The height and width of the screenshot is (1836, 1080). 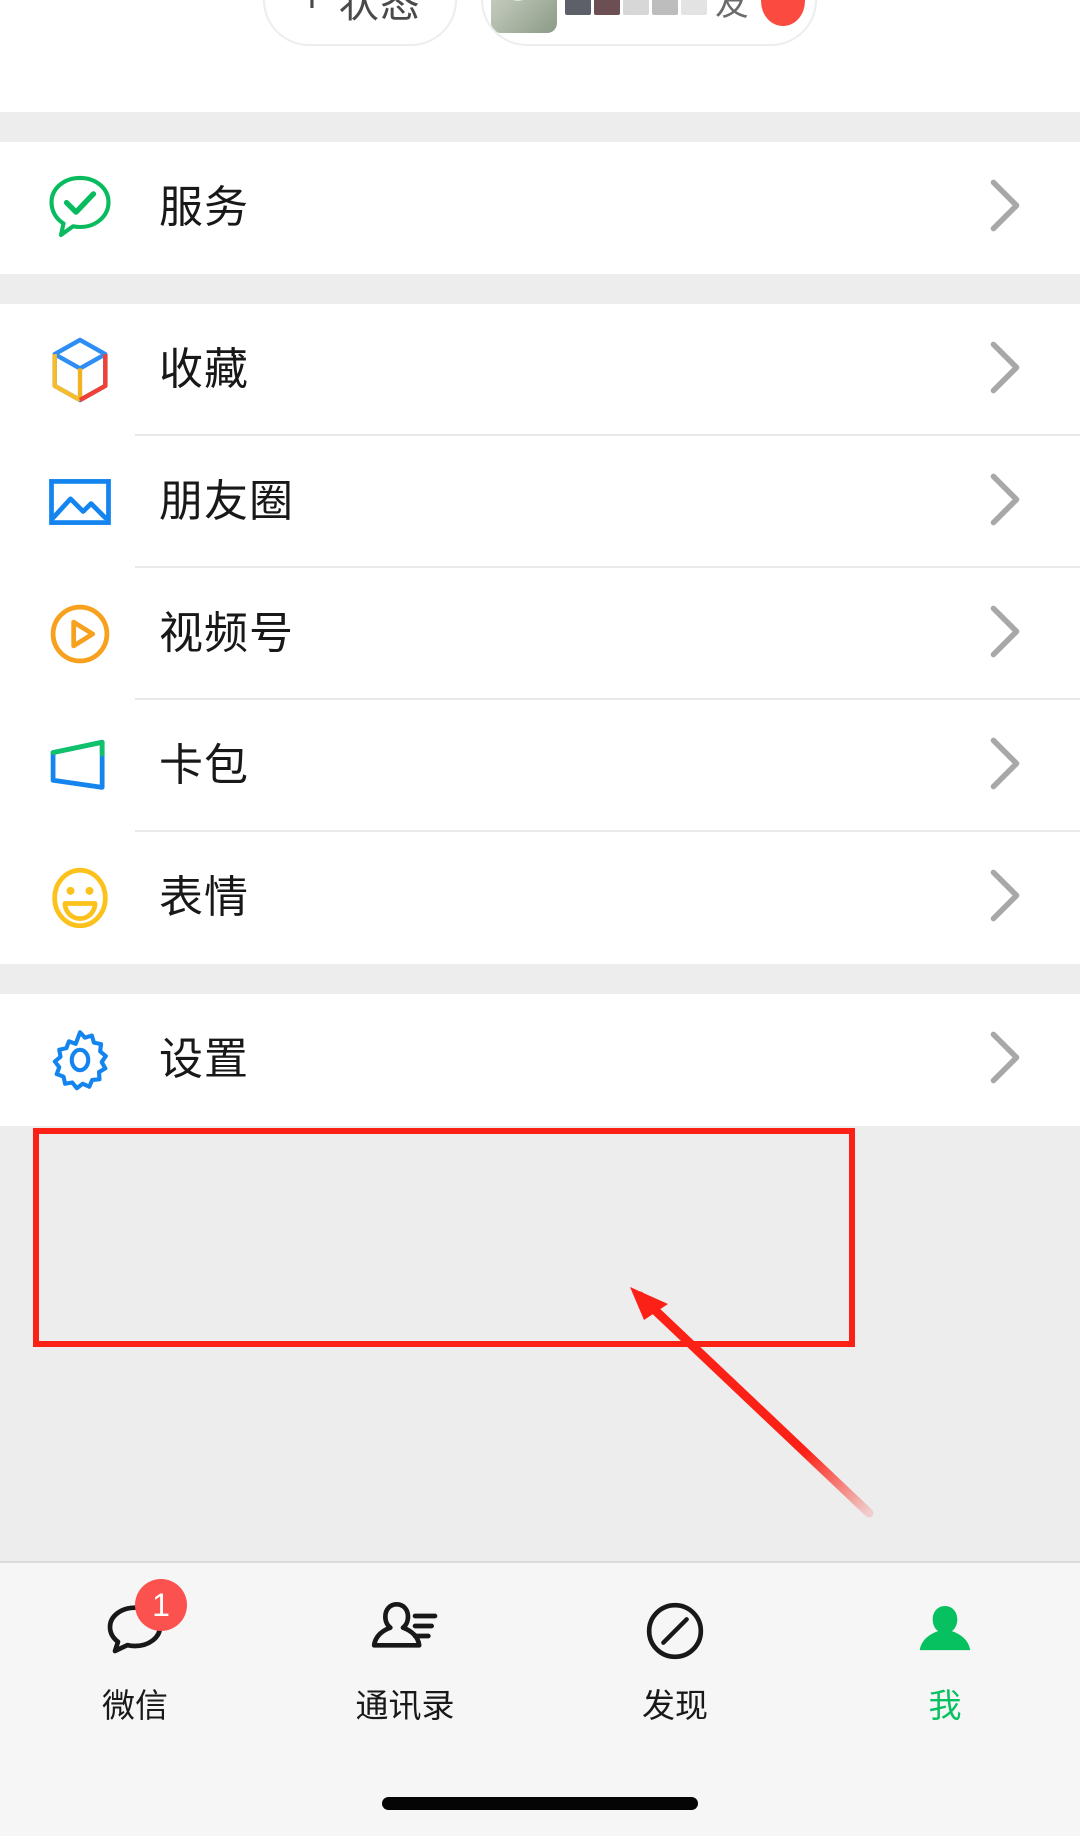 What do you see at coordinates (80, 208) in the screenshot?
I see `services-checkmark-icon` at bounding box center [80, 208].